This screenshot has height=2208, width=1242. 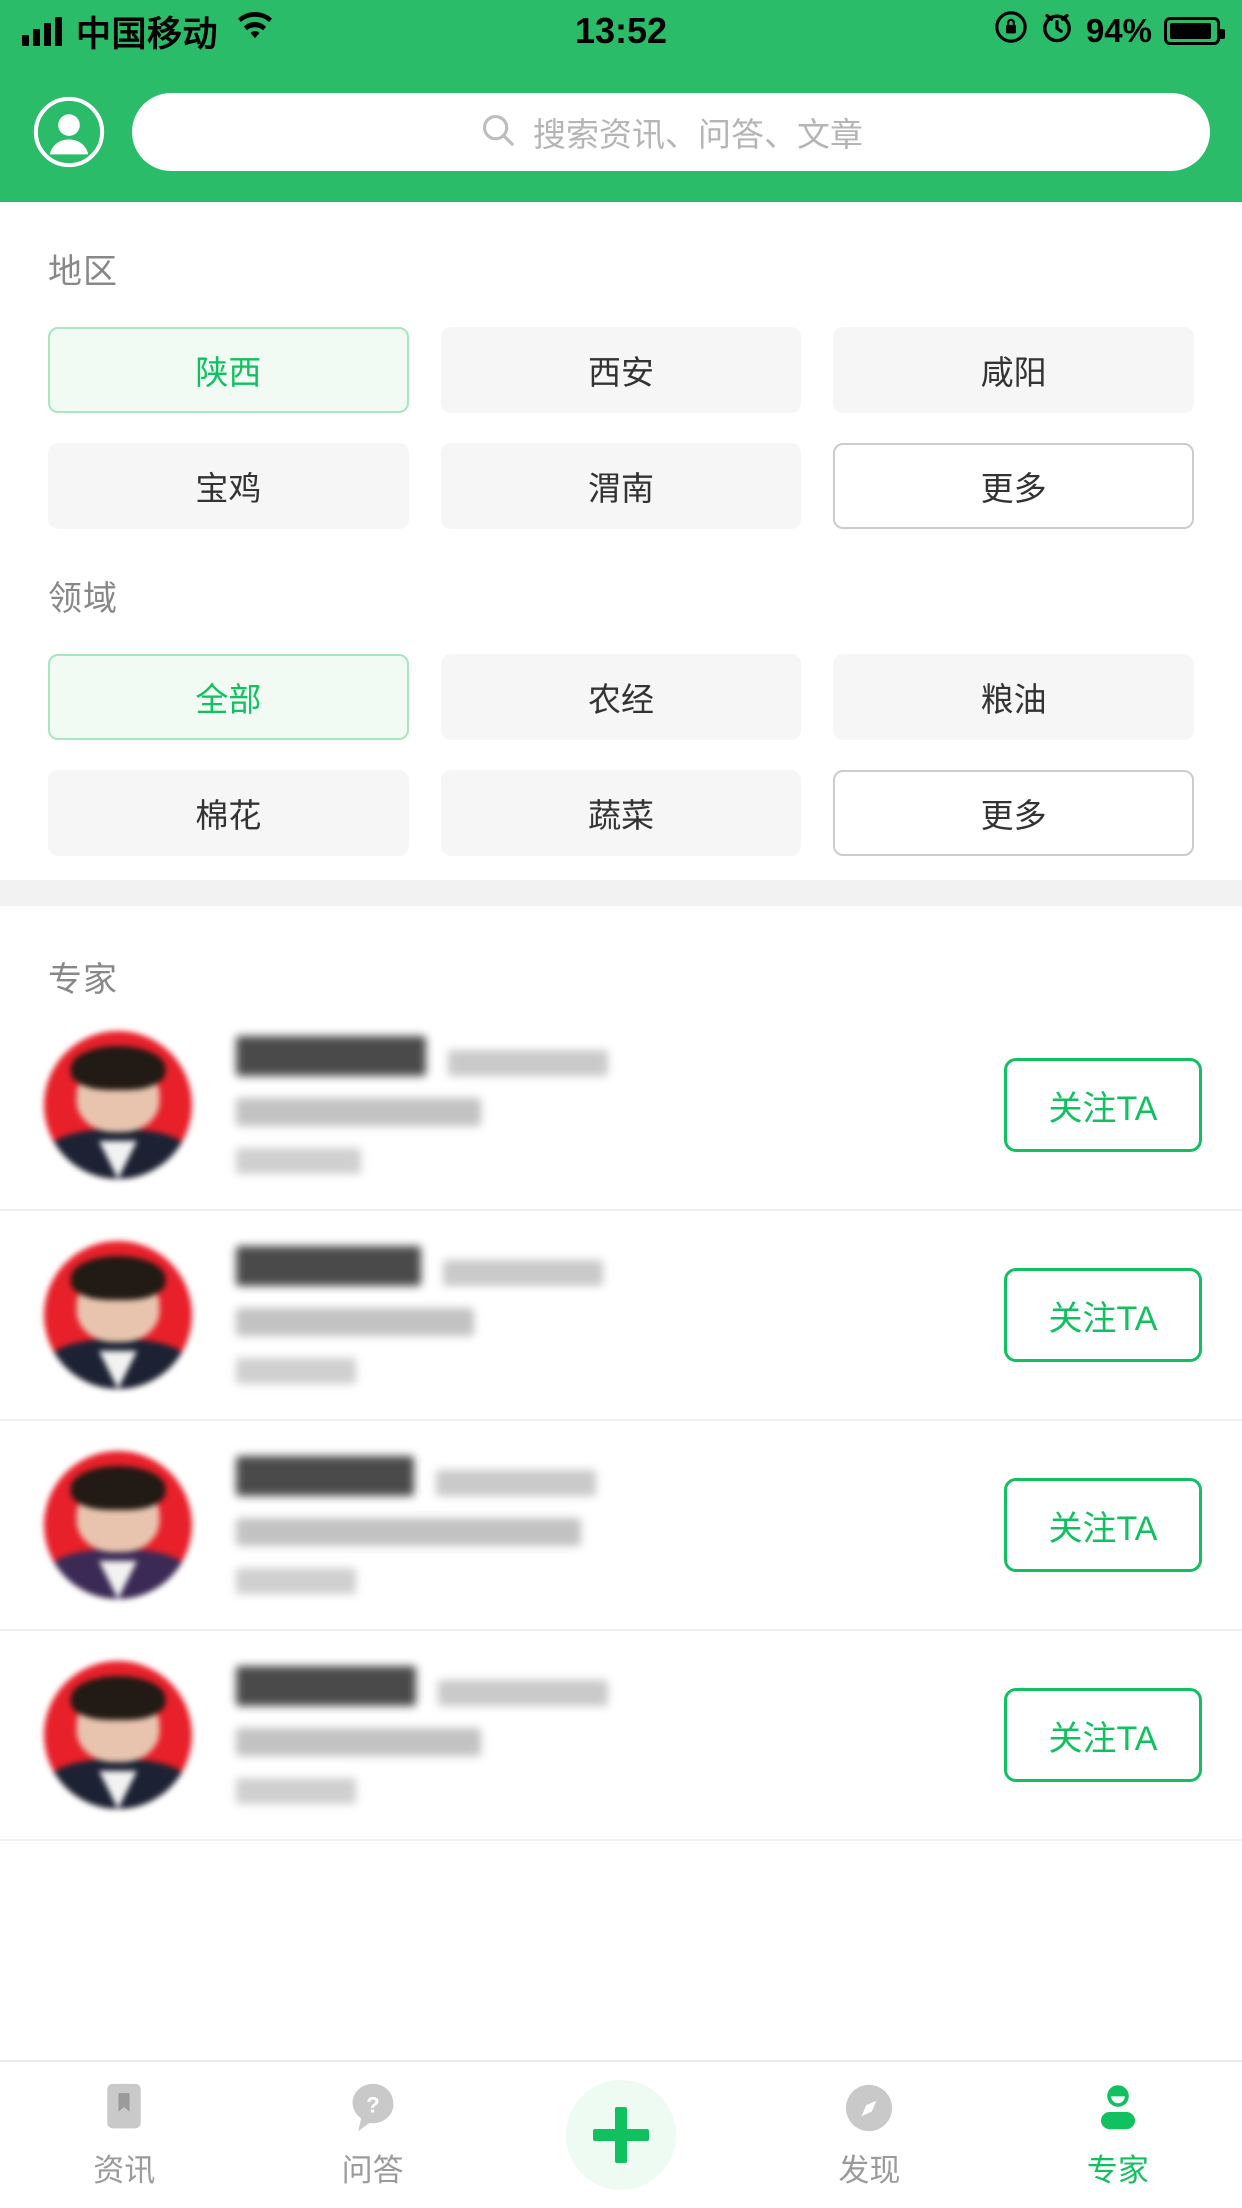 What do you see at coordinates (124, 2108) in the screenshot?
I see `bookmark-icon` at bounding box center [124, 2108].